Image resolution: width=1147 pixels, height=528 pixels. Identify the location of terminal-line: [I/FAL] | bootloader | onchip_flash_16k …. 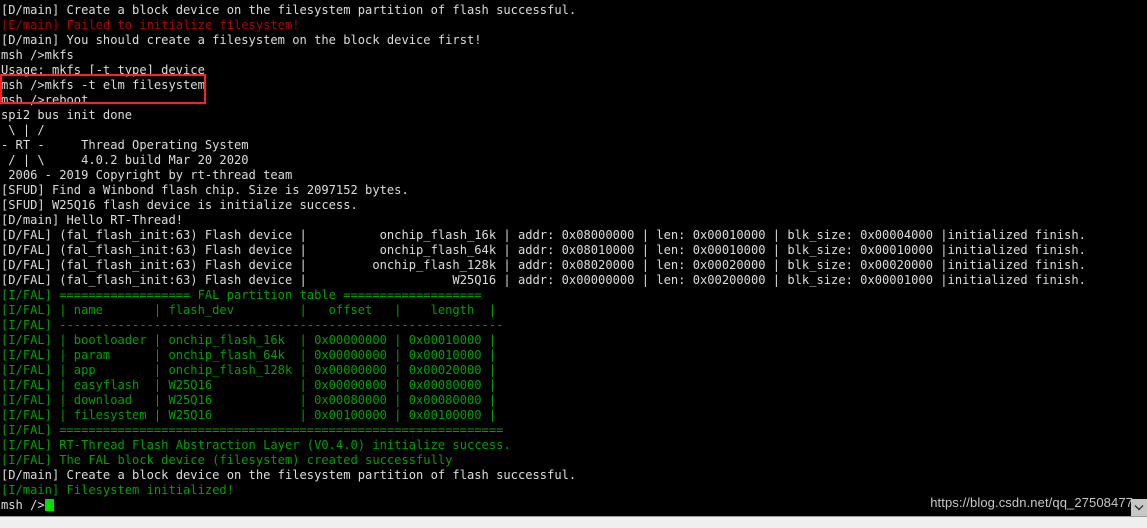
(249, 340).